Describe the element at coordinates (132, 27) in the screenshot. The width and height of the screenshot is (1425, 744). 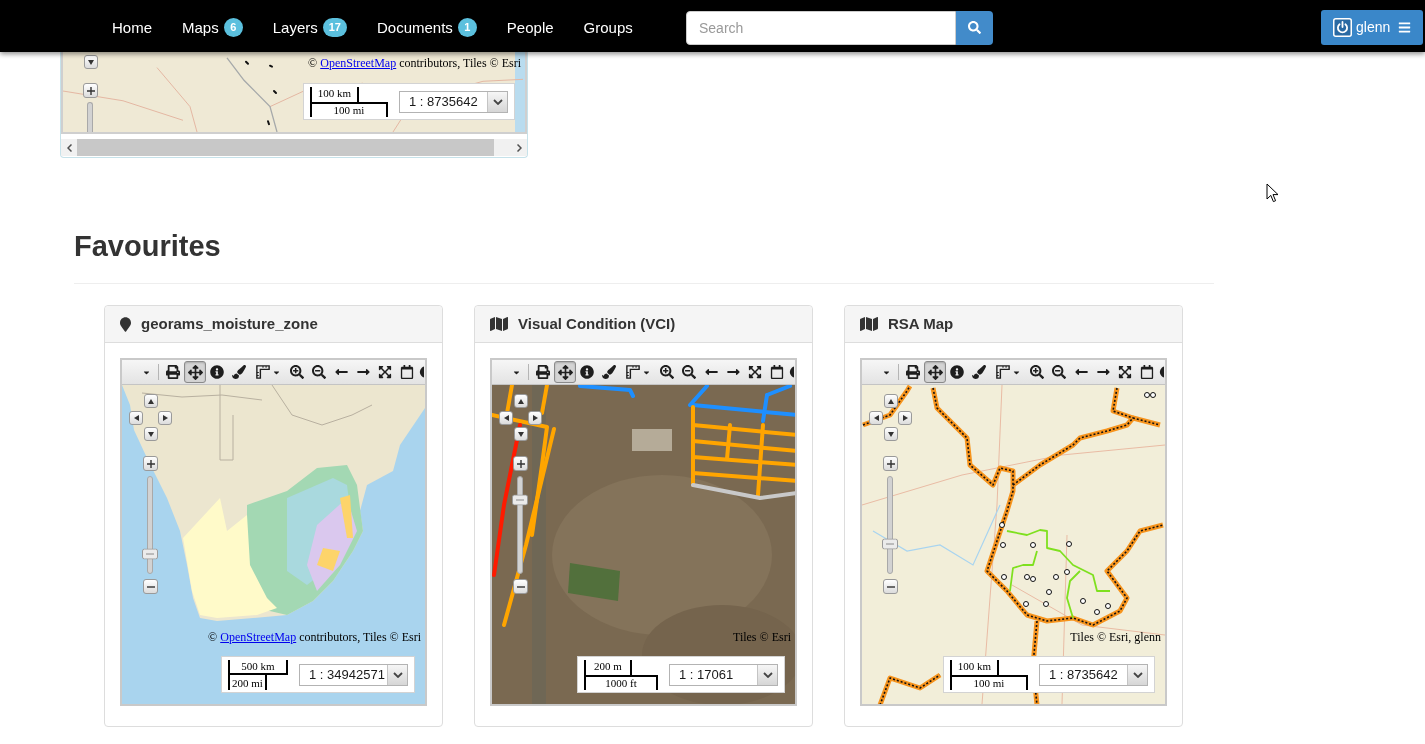
I see `nav-link: Home` at that location.